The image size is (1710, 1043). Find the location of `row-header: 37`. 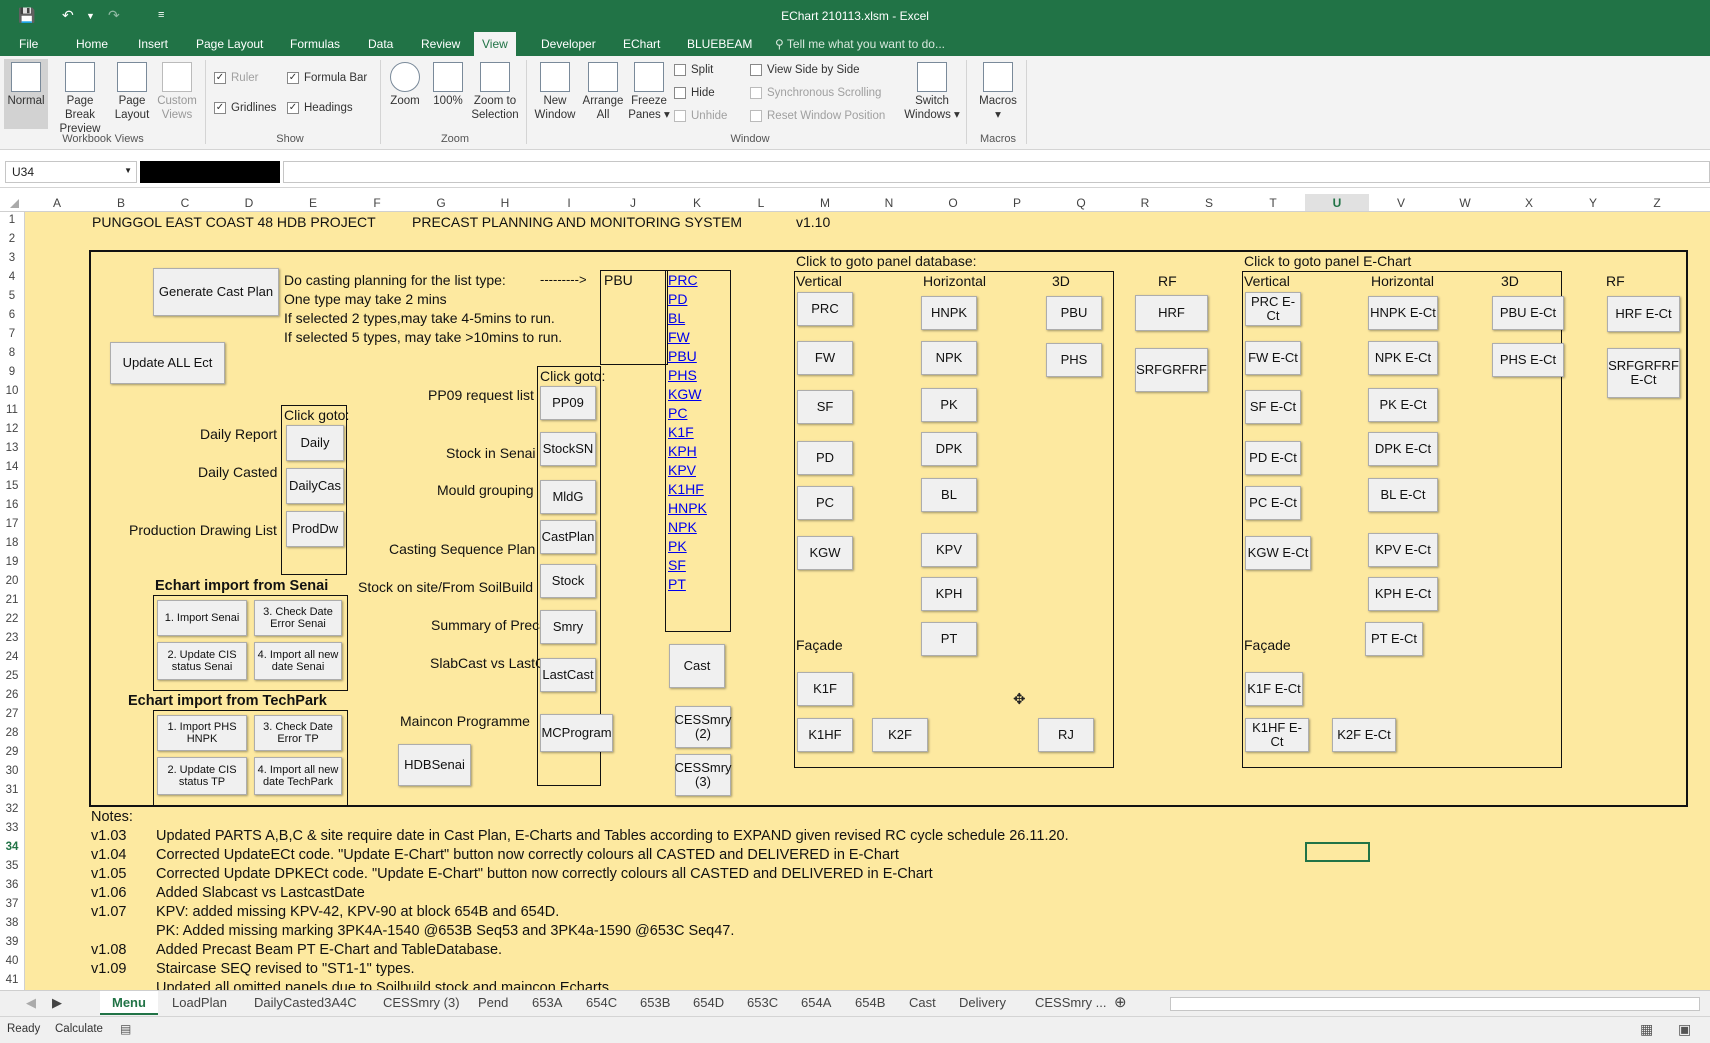

row-header: 37 is located at coordinates (12, 904).